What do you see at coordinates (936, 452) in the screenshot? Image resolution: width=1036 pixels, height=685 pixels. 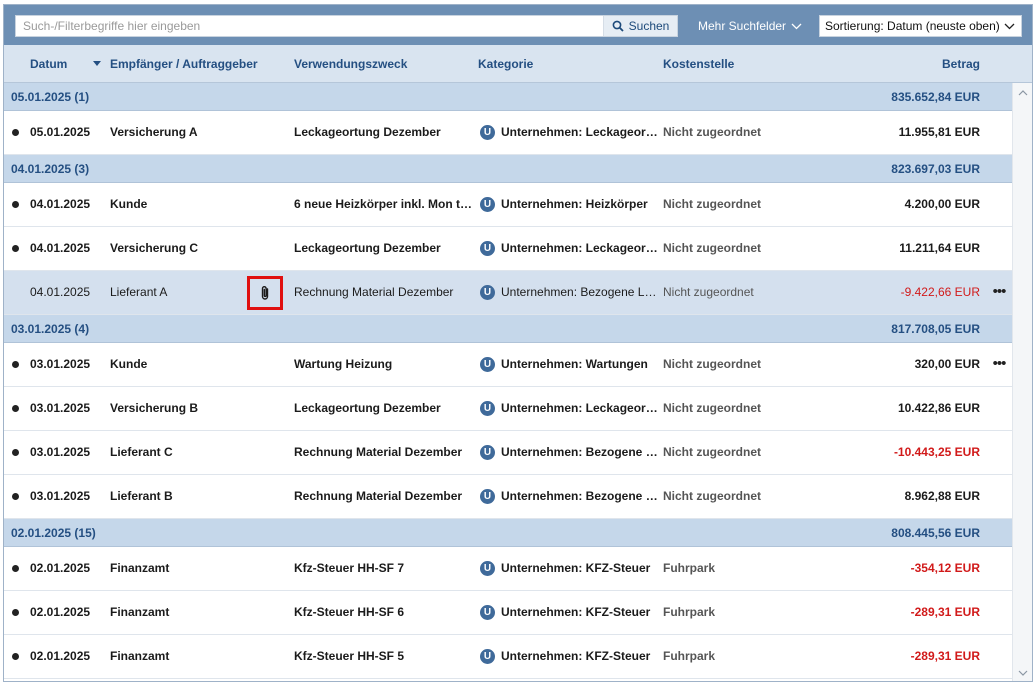 I see `transaction-amount: -10.443,25 EUR` at bounding box center [936, 452].